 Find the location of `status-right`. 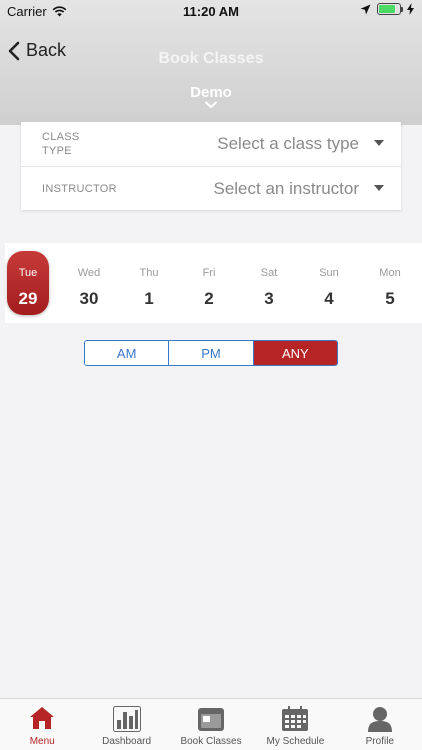

status-right is located at coordinates (387, 9).